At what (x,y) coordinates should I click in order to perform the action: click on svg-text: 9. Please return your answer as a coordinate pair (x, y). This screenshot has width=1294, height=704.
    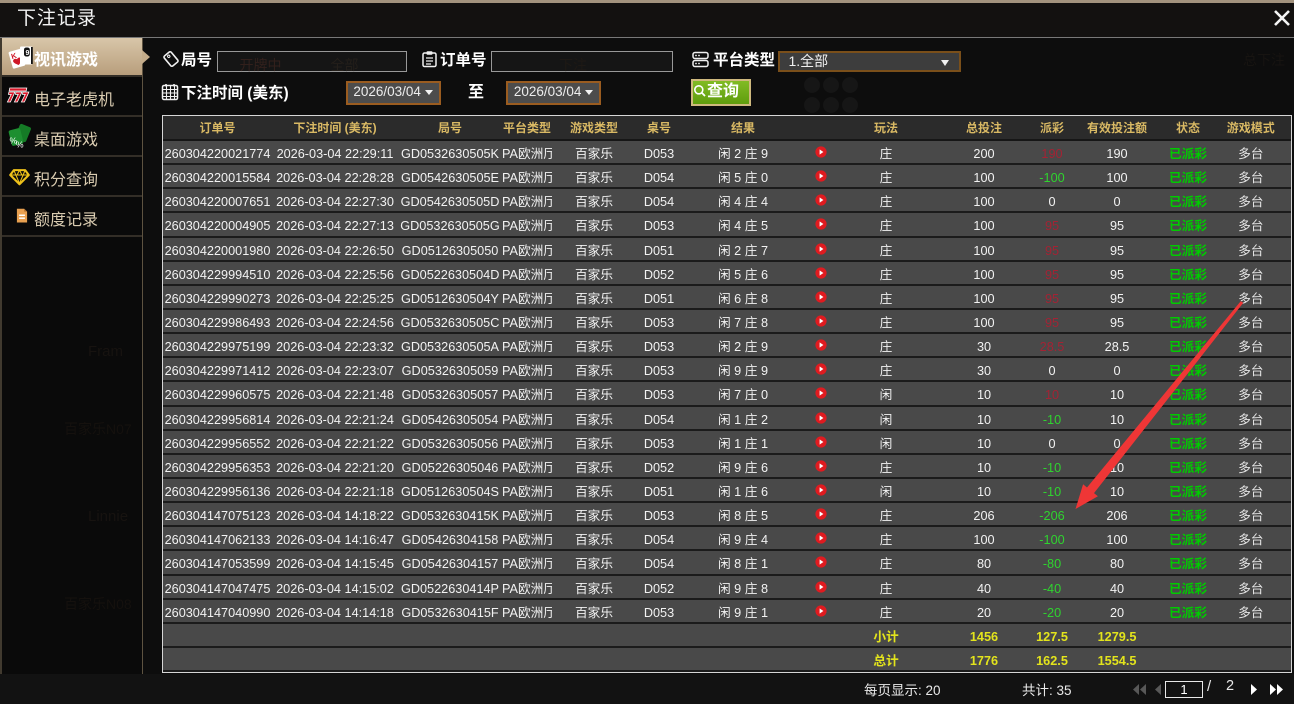
    Looking at the image, I should click on (28, 53).